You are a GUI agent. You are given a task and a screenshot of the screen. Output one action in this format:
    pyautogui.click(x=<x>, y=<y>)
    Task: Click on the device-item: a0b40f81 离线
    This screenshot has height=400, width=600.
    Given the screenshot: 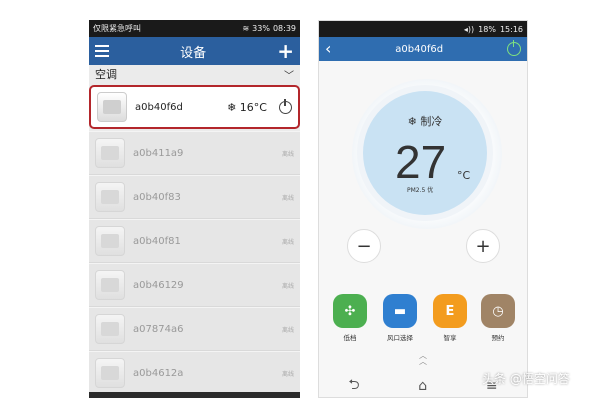 What is the action you would take?
    pyautogui.click(x=194, y=241)
    